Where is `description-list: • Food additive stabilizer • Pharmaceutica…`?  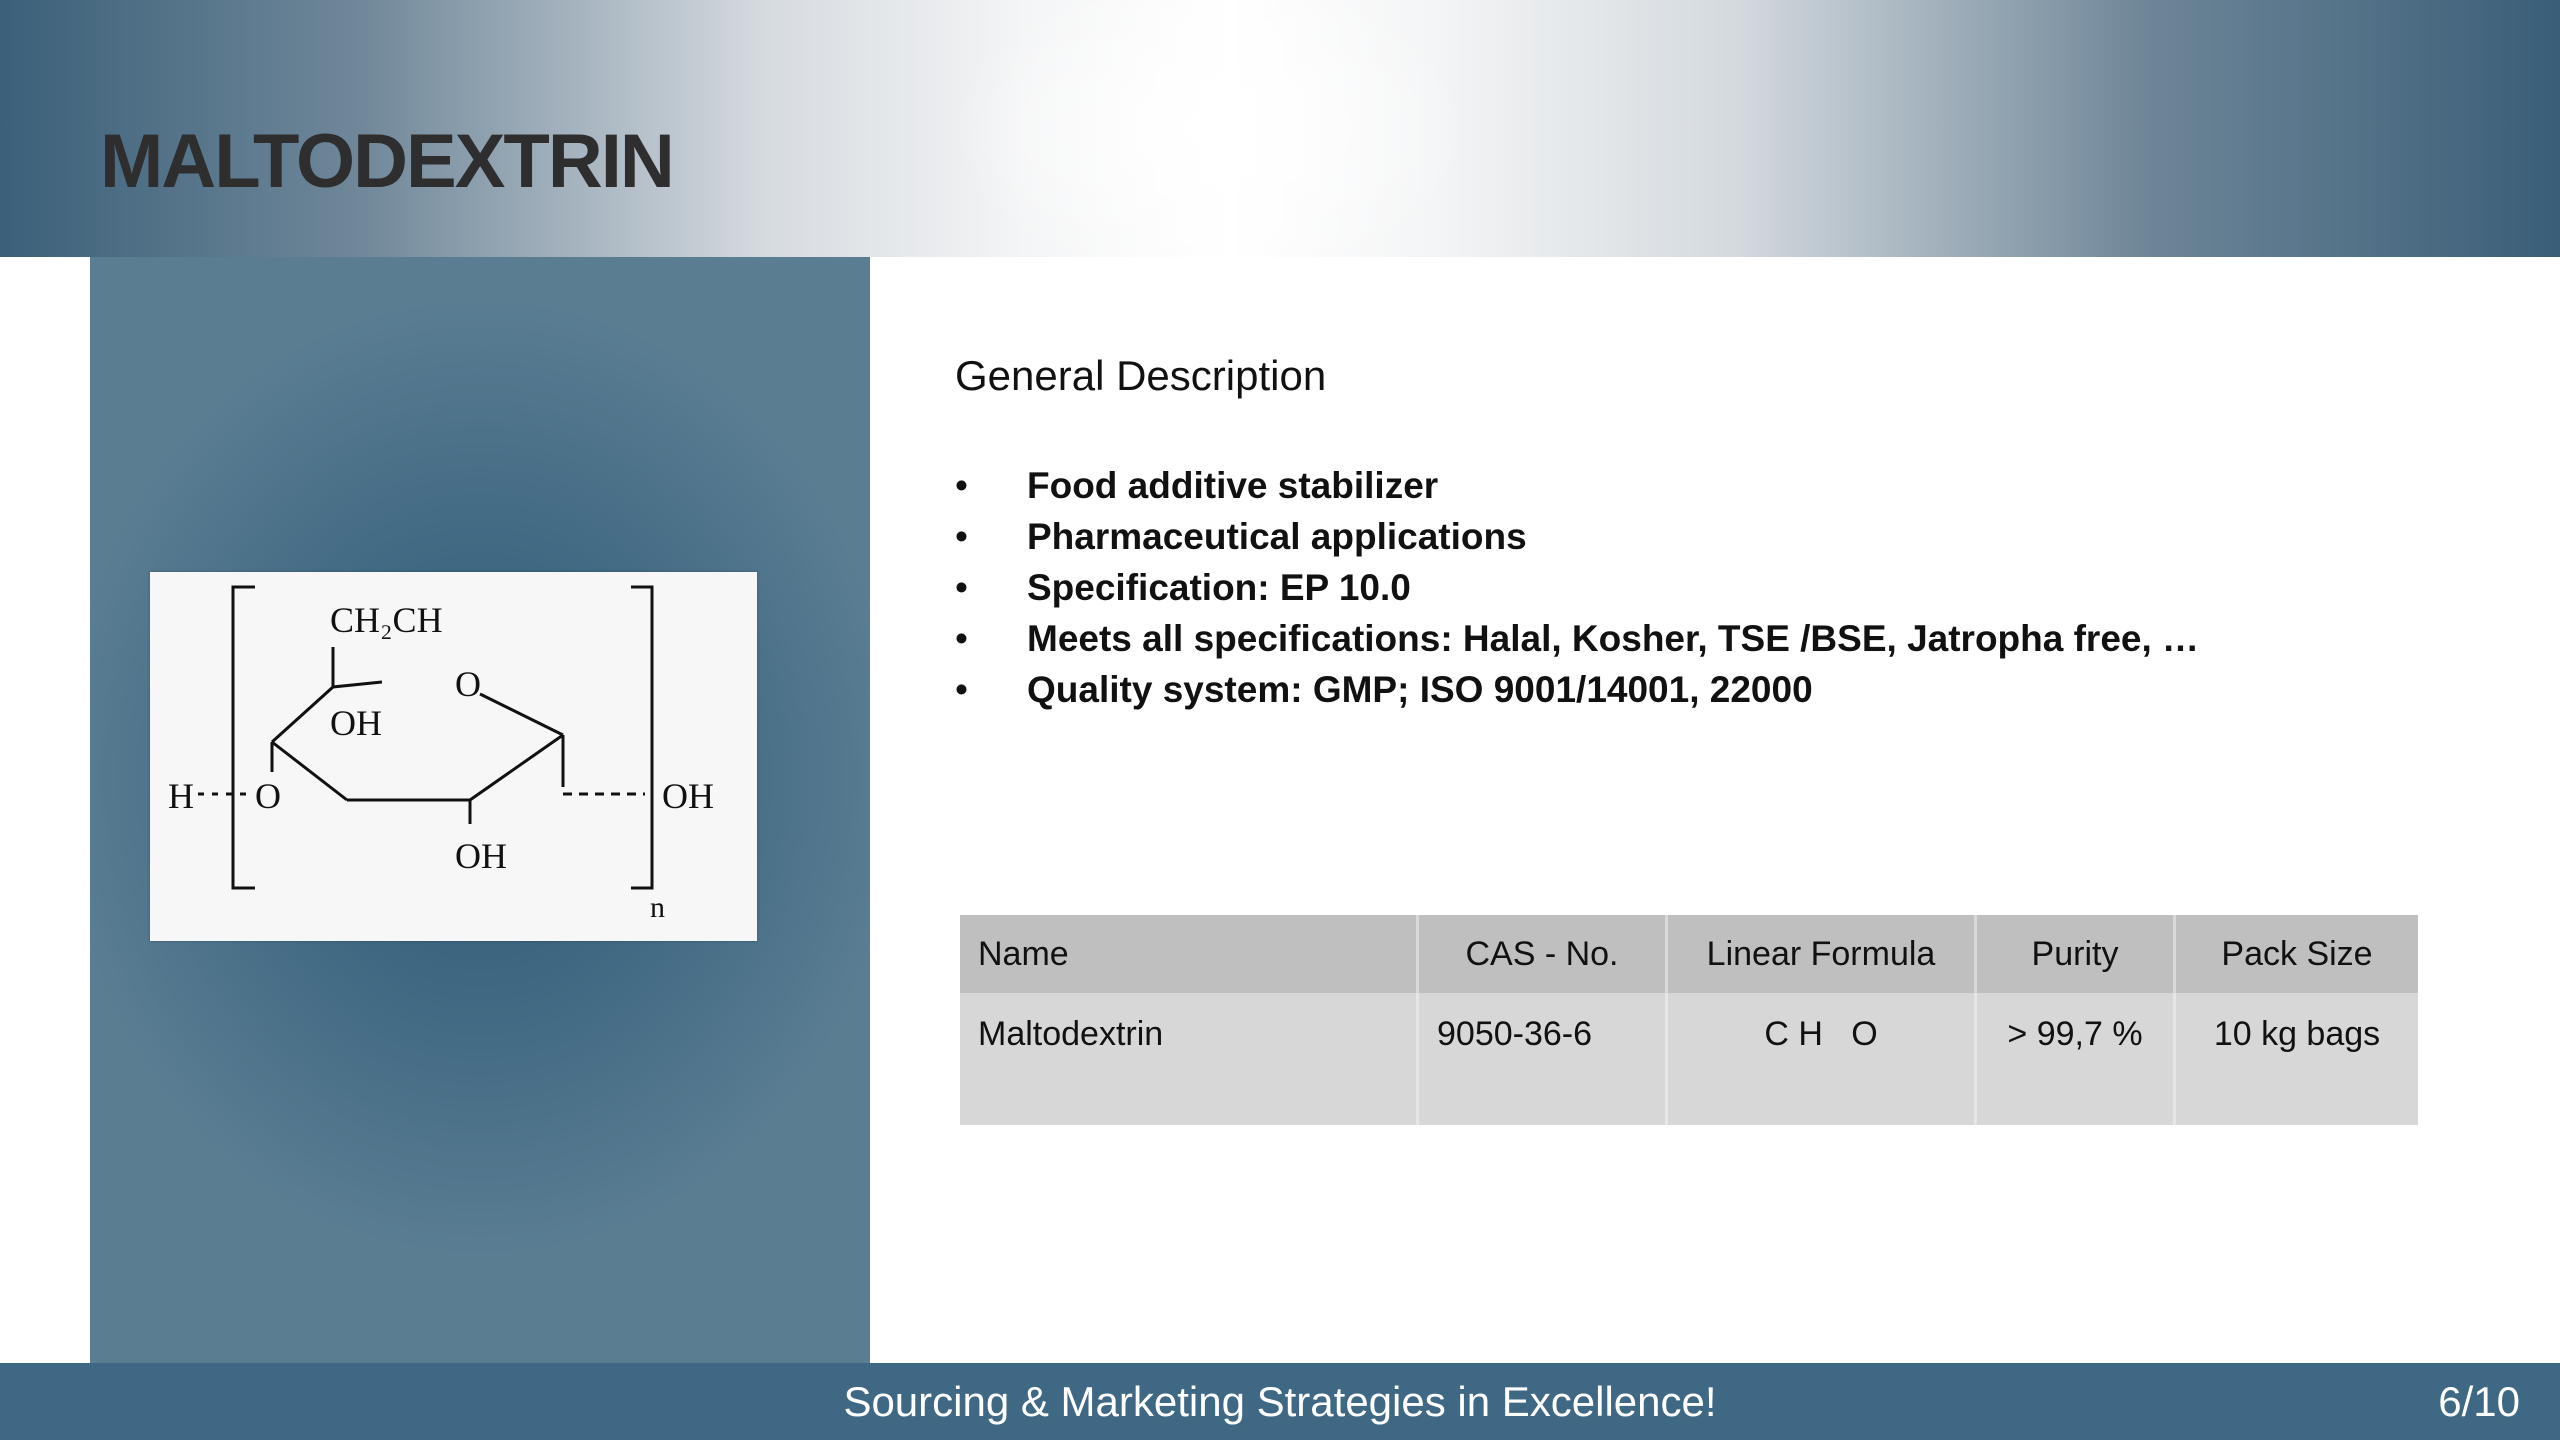 description-list: • Food additive stabilizer • Pharmaceutica… is located at coordinates (1577, 587).